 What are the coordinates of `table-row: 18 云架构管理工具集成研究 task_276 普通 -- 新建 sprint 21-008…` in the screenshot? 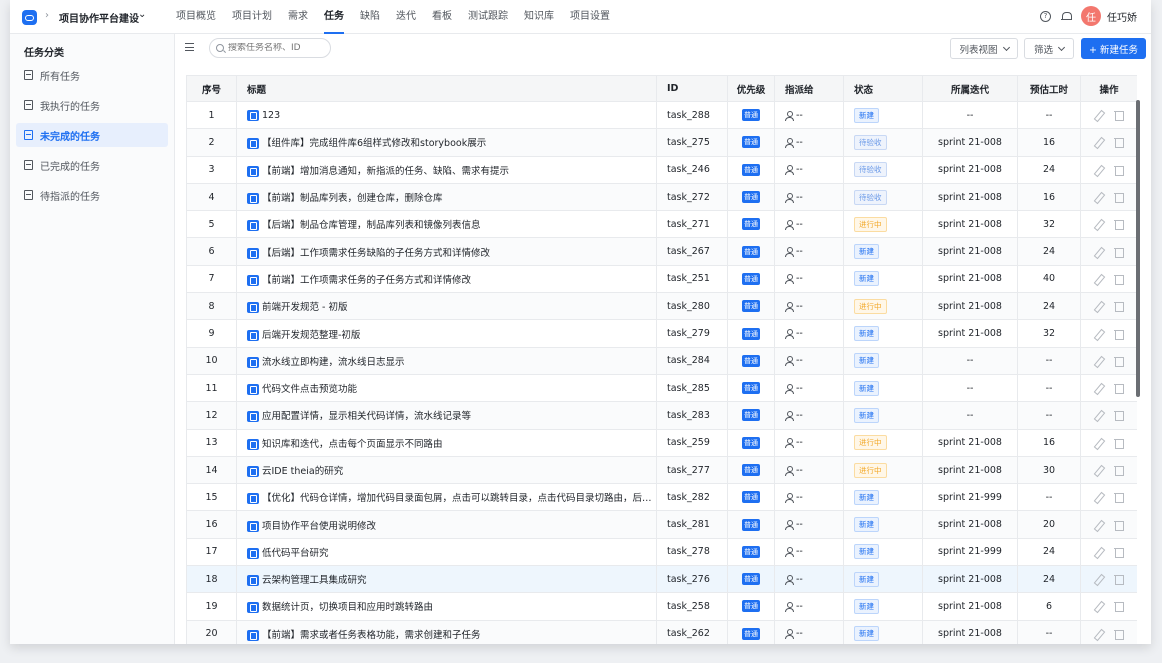 It's located at (661, 579).